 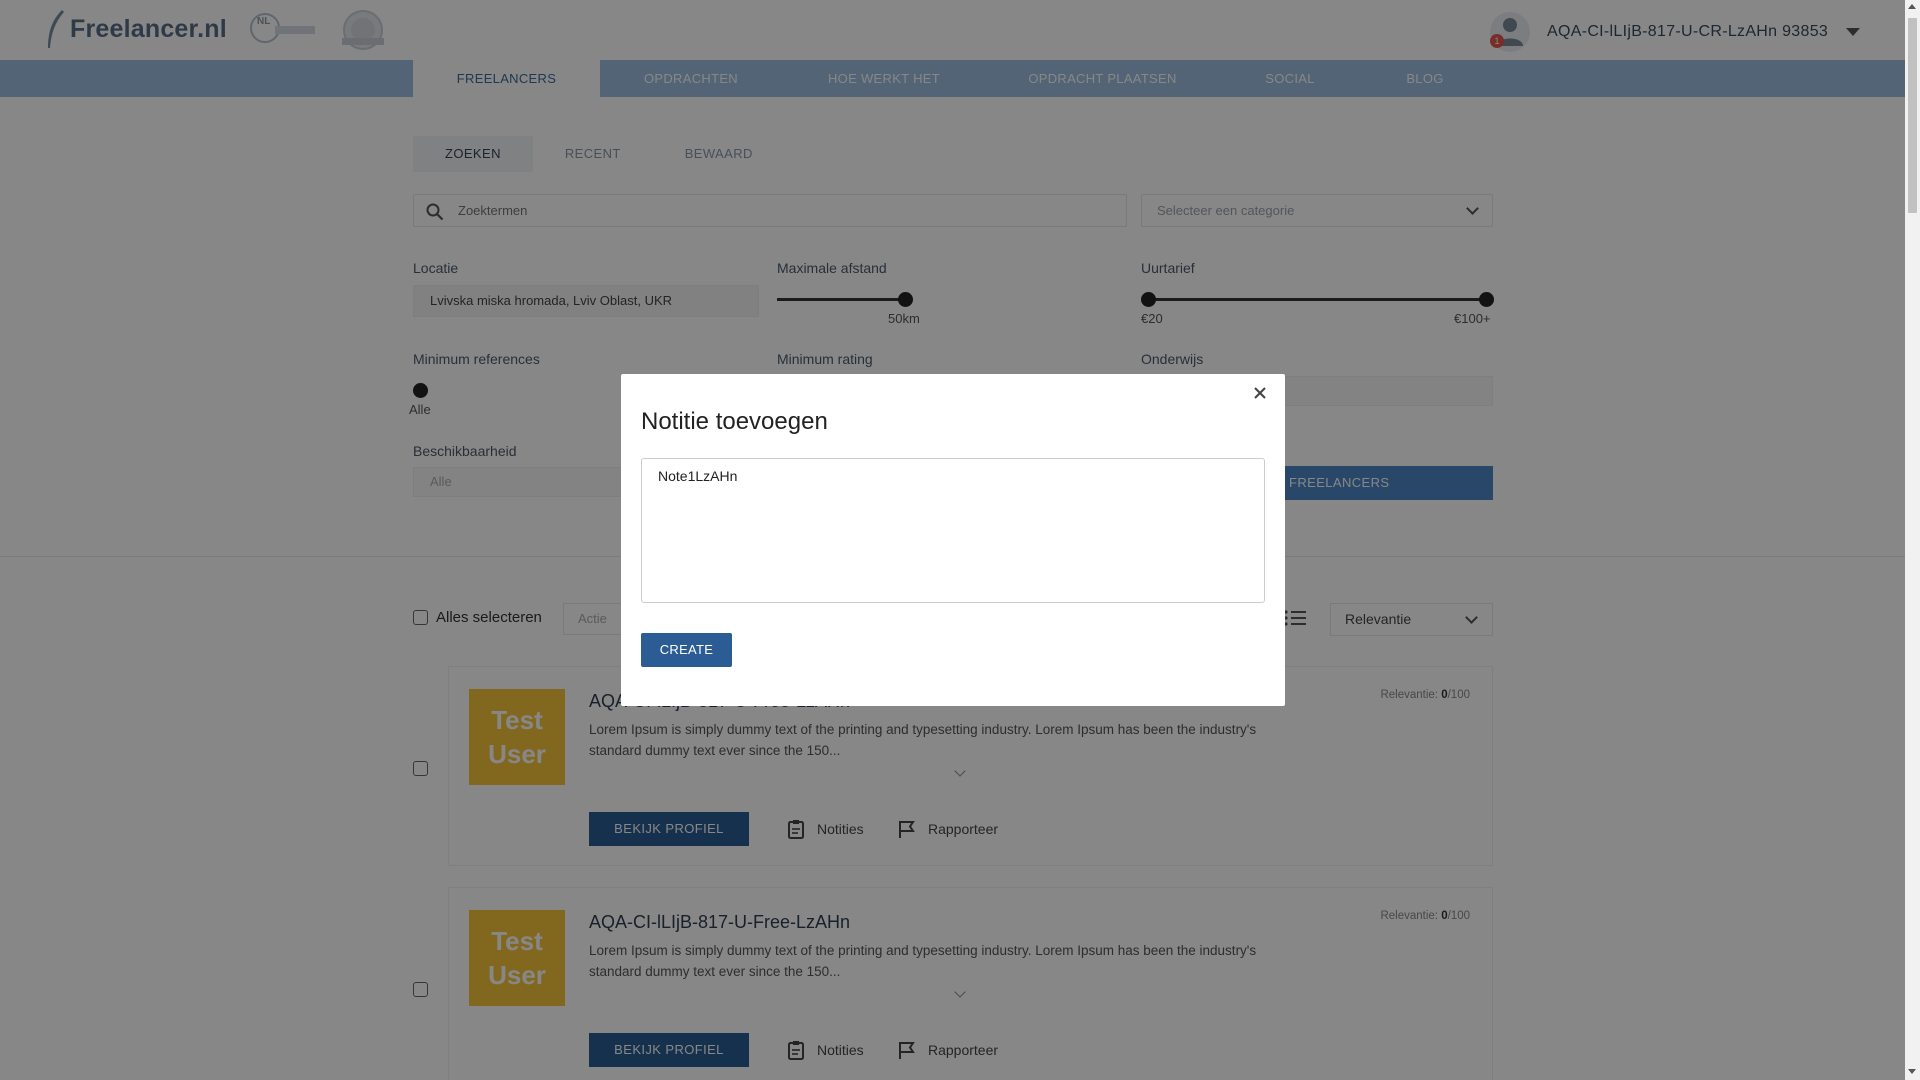 I want to click on dialog-title: Notitie toevoegen, so click(x=734, y=421).